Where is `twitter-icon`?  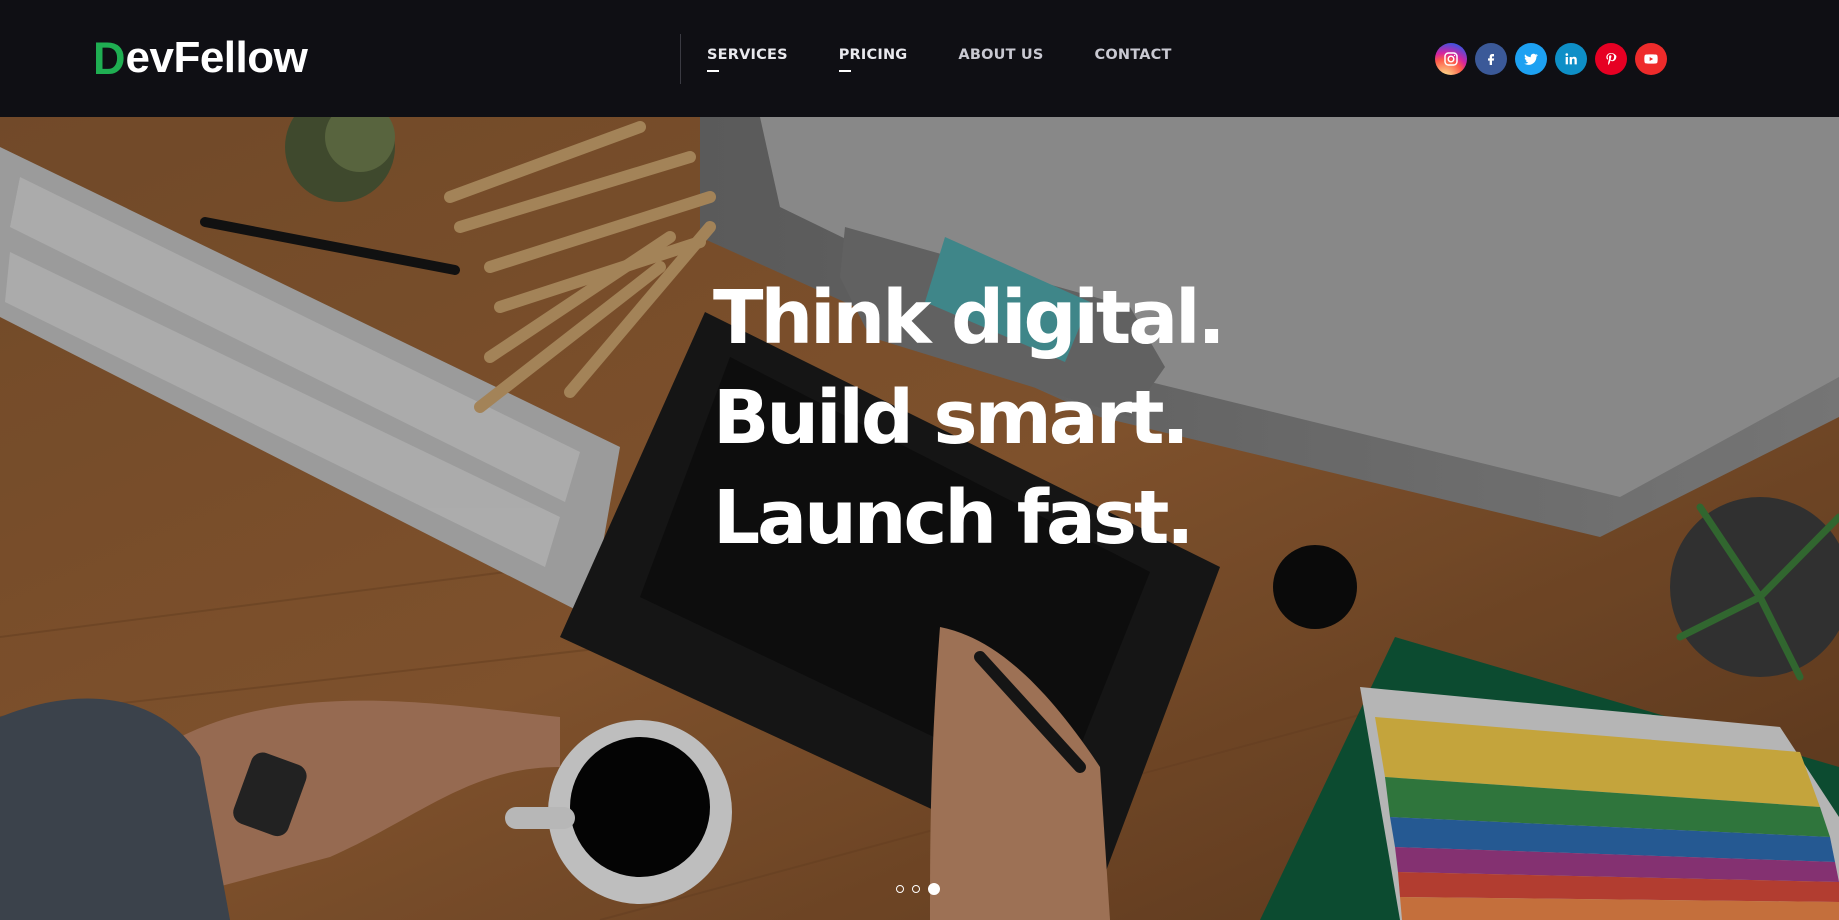 twitter-icon is located at coordinates (1531, 59).